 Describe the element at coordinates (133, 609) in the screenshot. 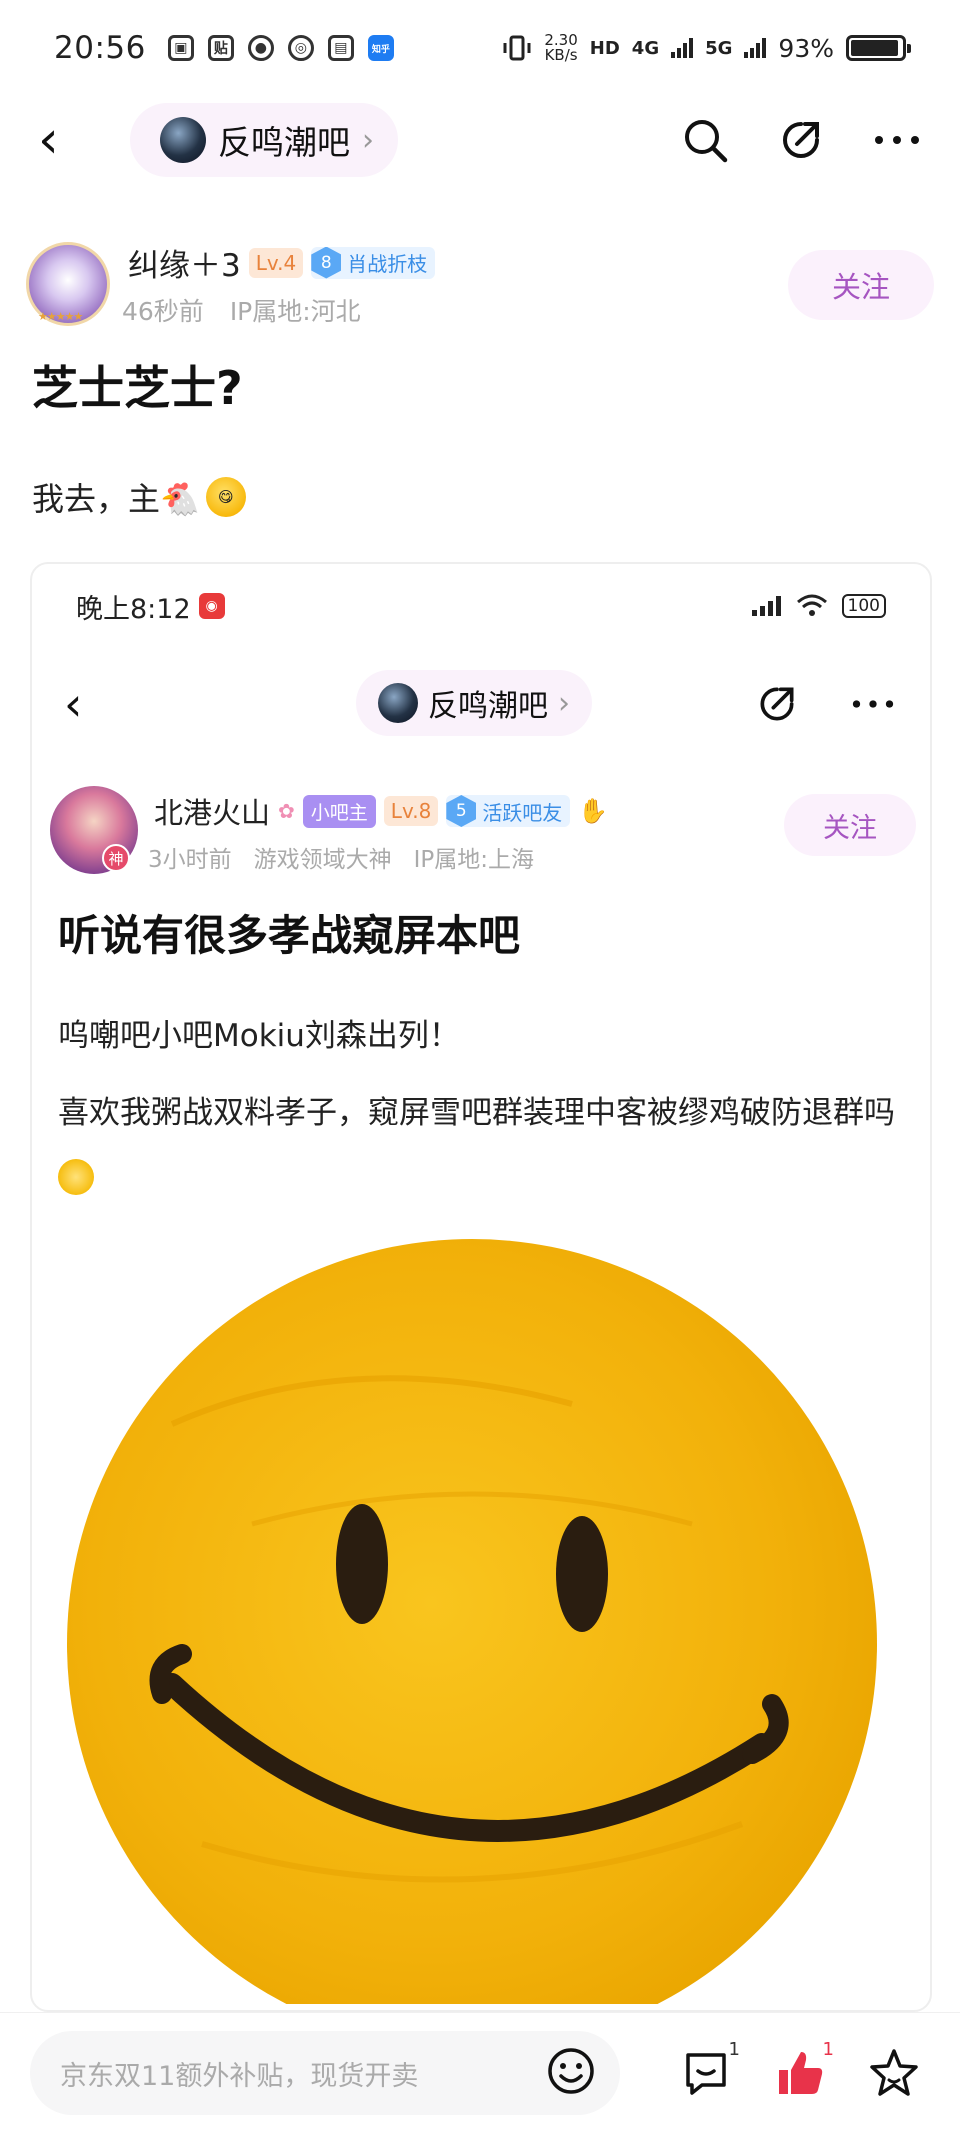

I see `embedded-time: 晚上8:12` at that location.